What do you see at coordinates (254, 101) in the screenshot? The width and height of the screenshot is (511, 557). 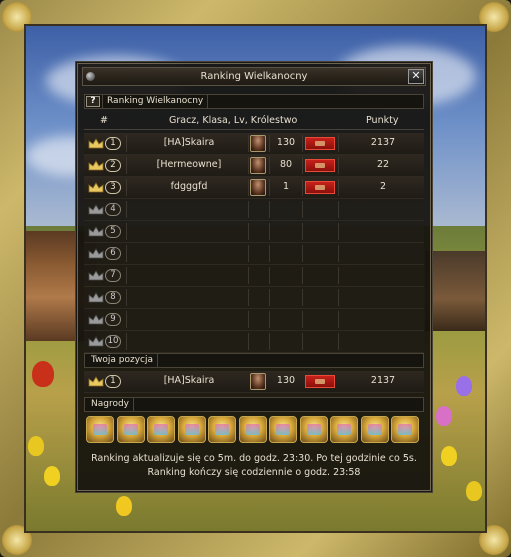 I see `tab-row: ? Ranking Wielkanocny` at bounding box center [254, 101].